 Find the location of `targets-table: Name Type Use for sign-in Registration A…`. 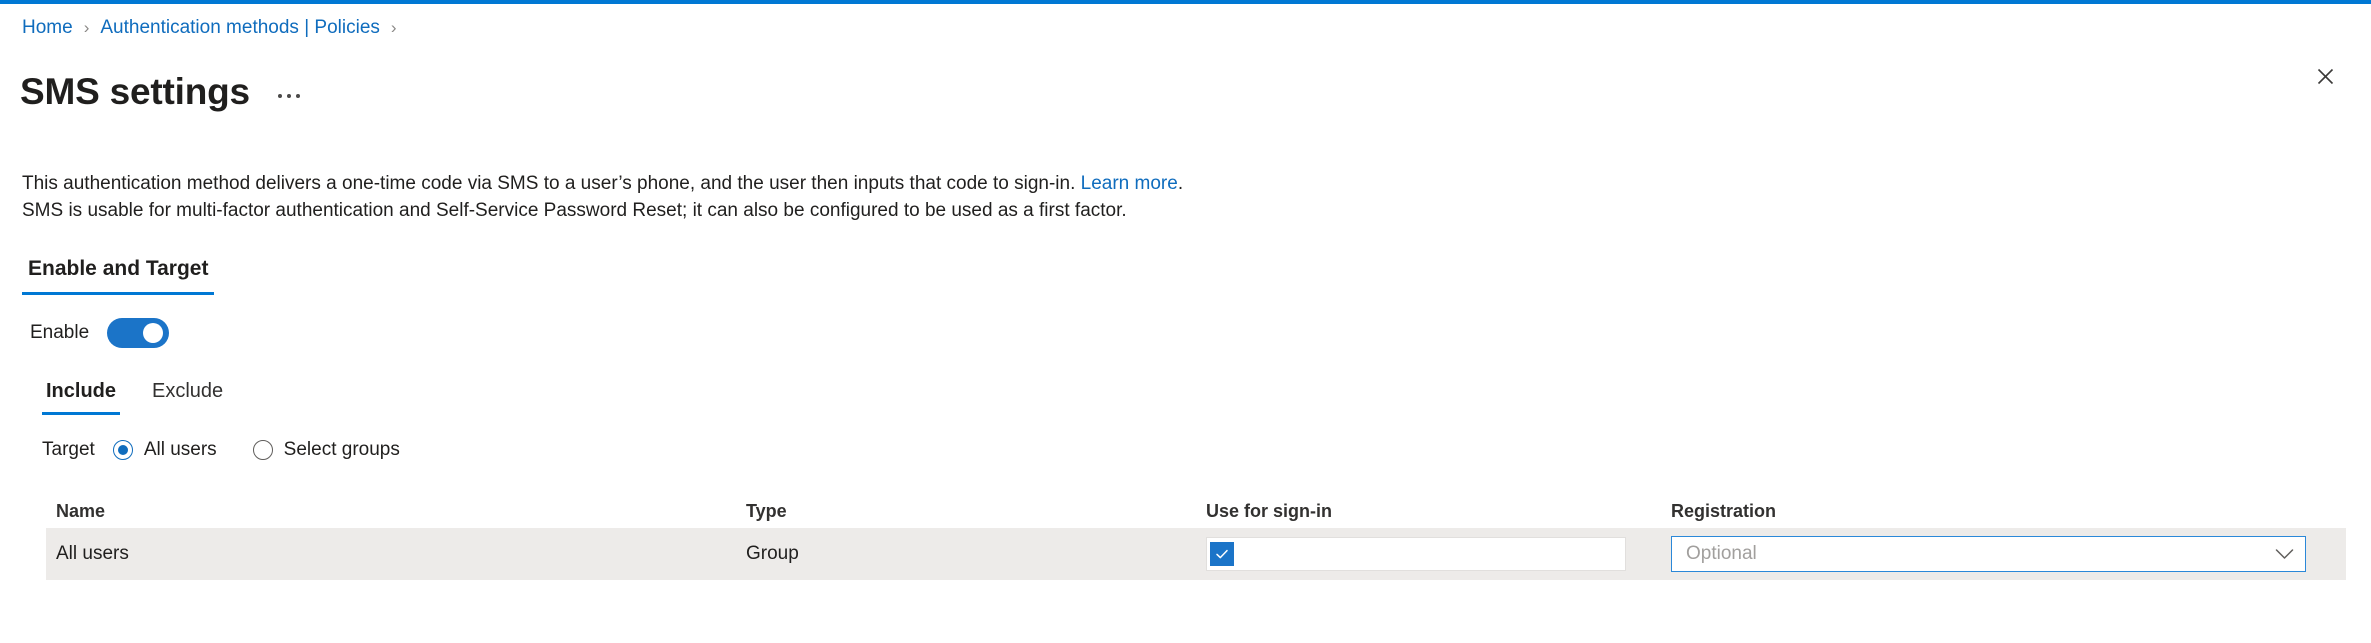

targets-table: Name Type Use for sign-in Registration A… is located at coordinates (1196, 537).